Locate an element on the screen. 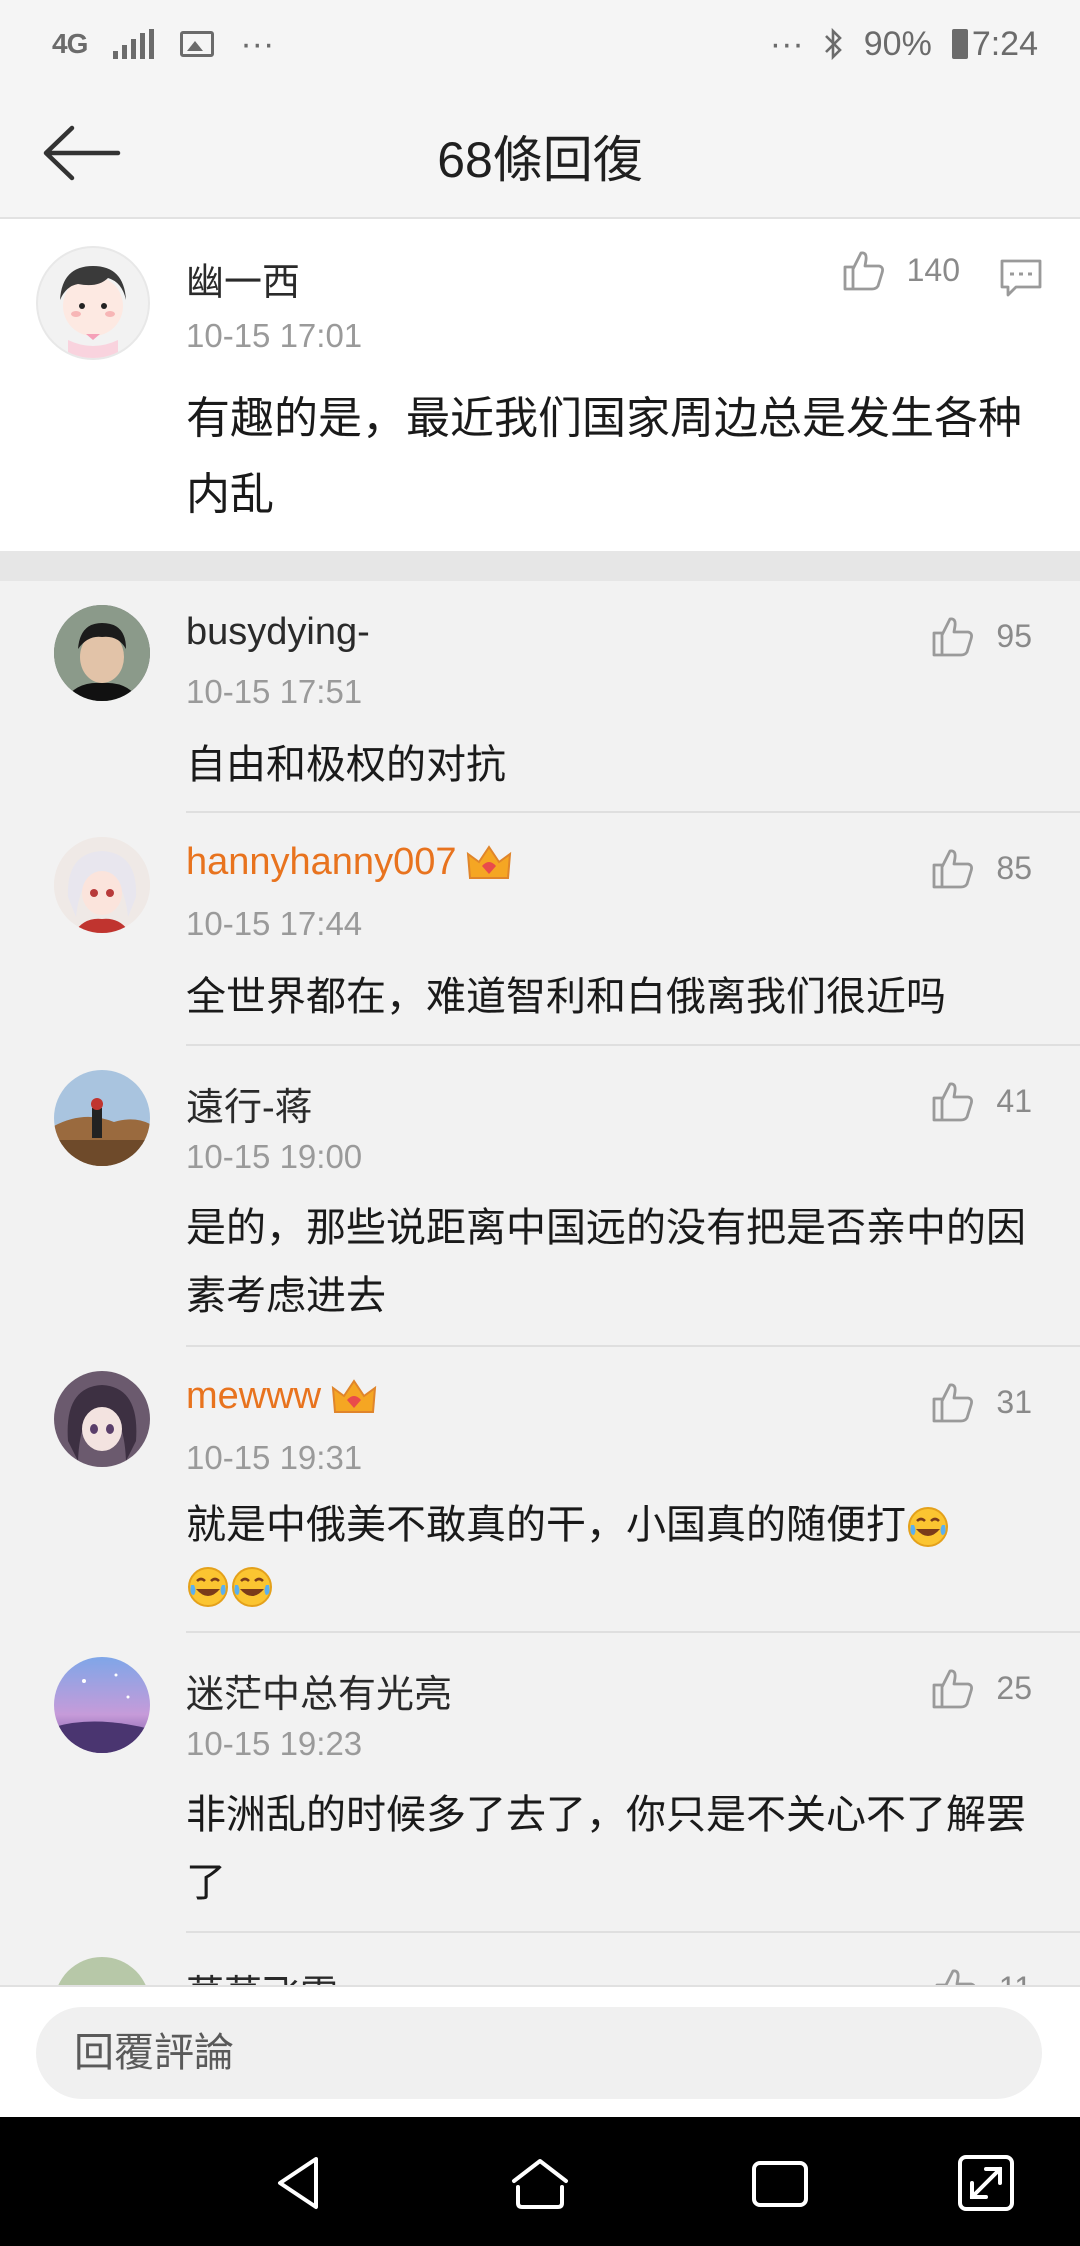 The image size is (1080, 2246). system-nav-bar is located at coordinates (540, 2181).